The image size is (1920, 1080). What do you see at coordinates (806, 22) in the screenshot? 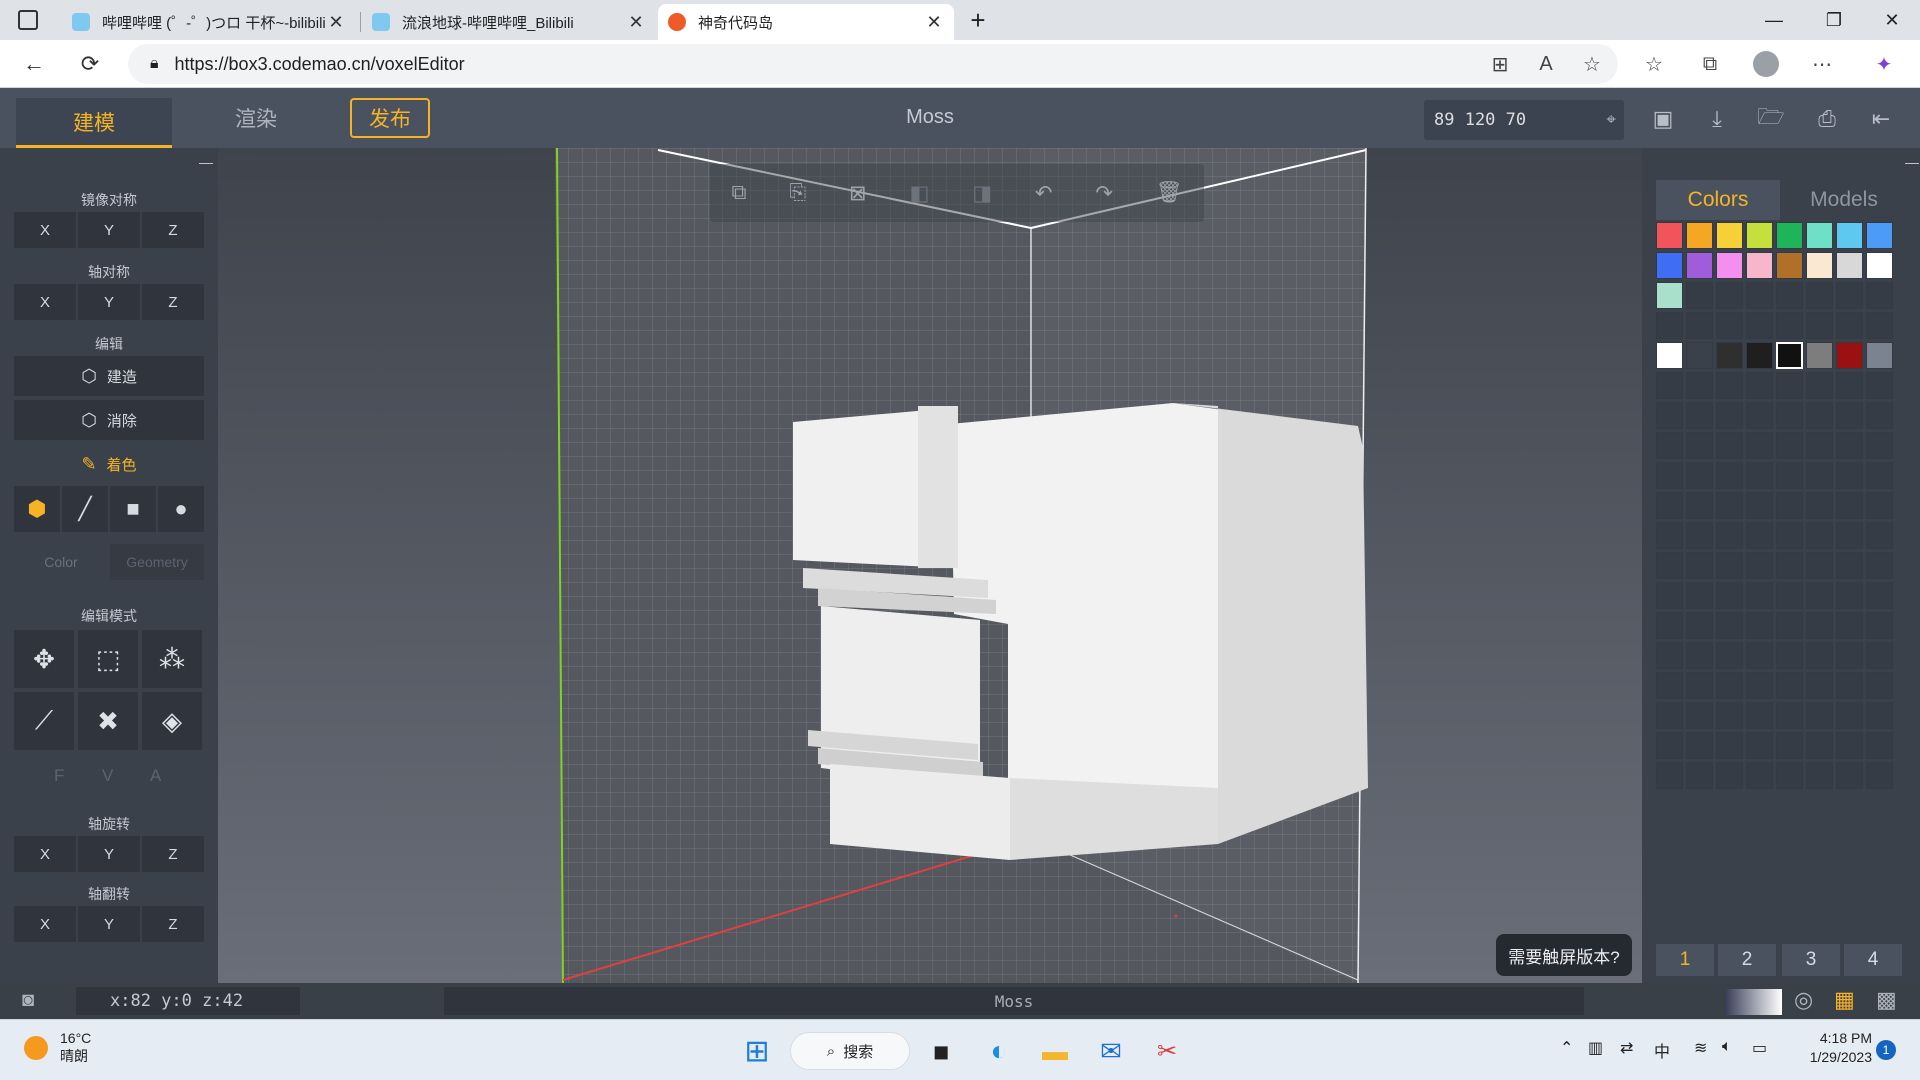
I see `tab-codemao: 神奇代码岛 ✕` at bounding box center [806, 22].